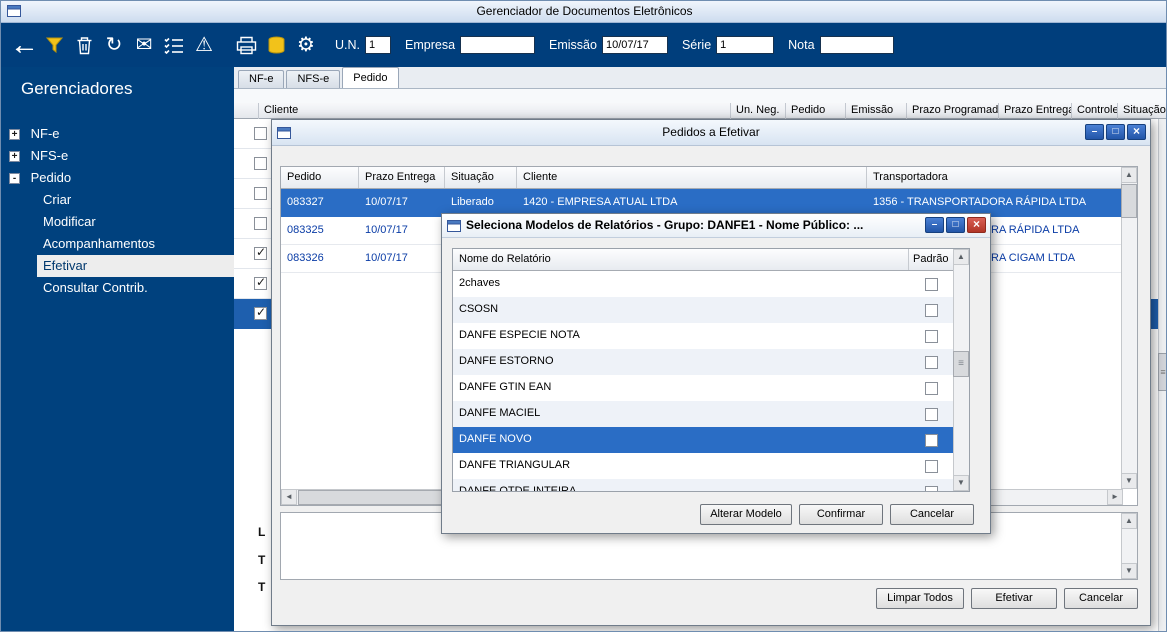 This screenshot has height=632, width=1167. What do you see at coordinates (1162, 372) in the screenshot?
I see `main-scrollbar-thumb` at bounding box center [1162, 372].